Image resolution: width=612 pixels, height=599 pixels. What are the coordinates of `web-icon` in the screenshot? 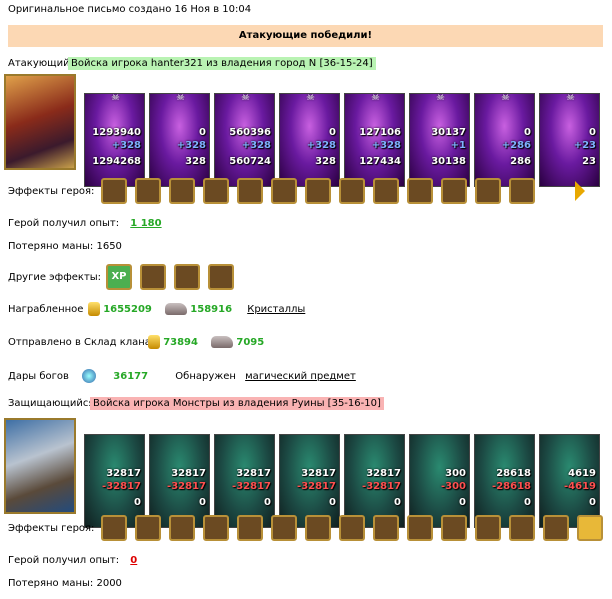 It's located at (386, 191).